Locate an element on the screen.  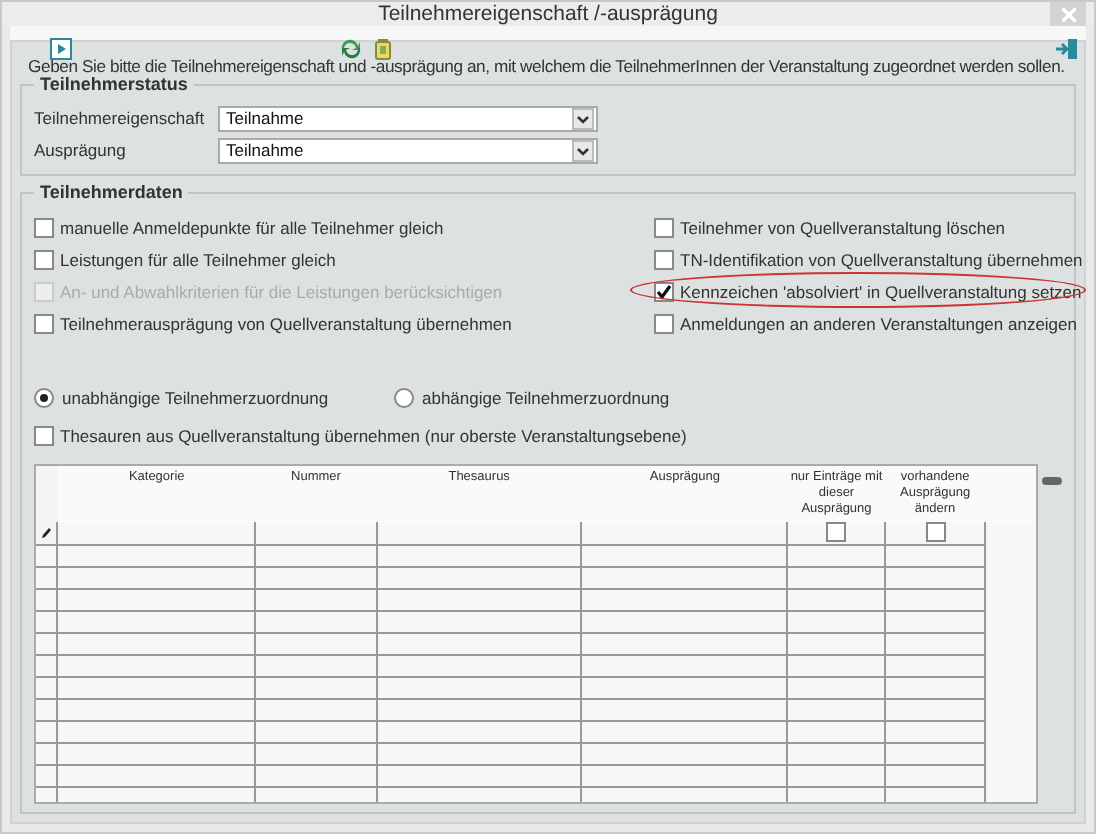
play-icon is located at coordinates (61, 47).